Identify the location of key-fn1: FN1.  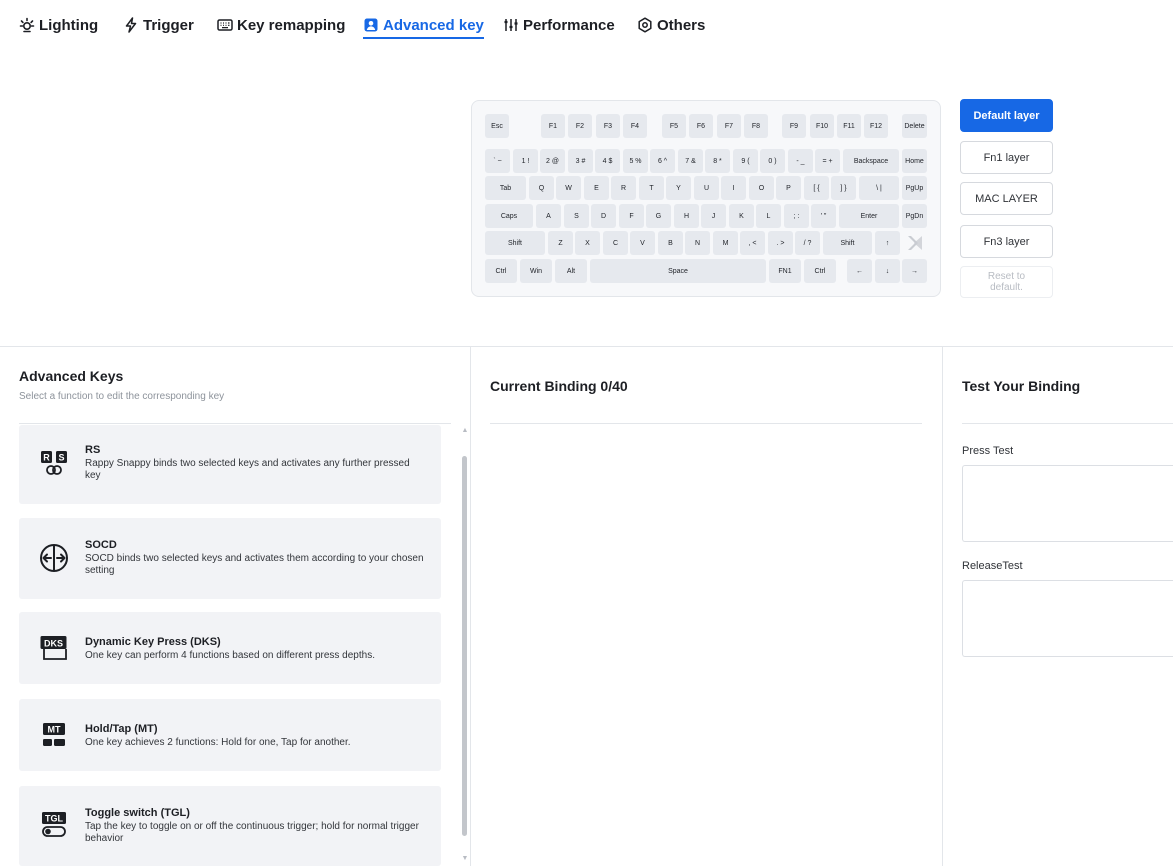
(785, 271).